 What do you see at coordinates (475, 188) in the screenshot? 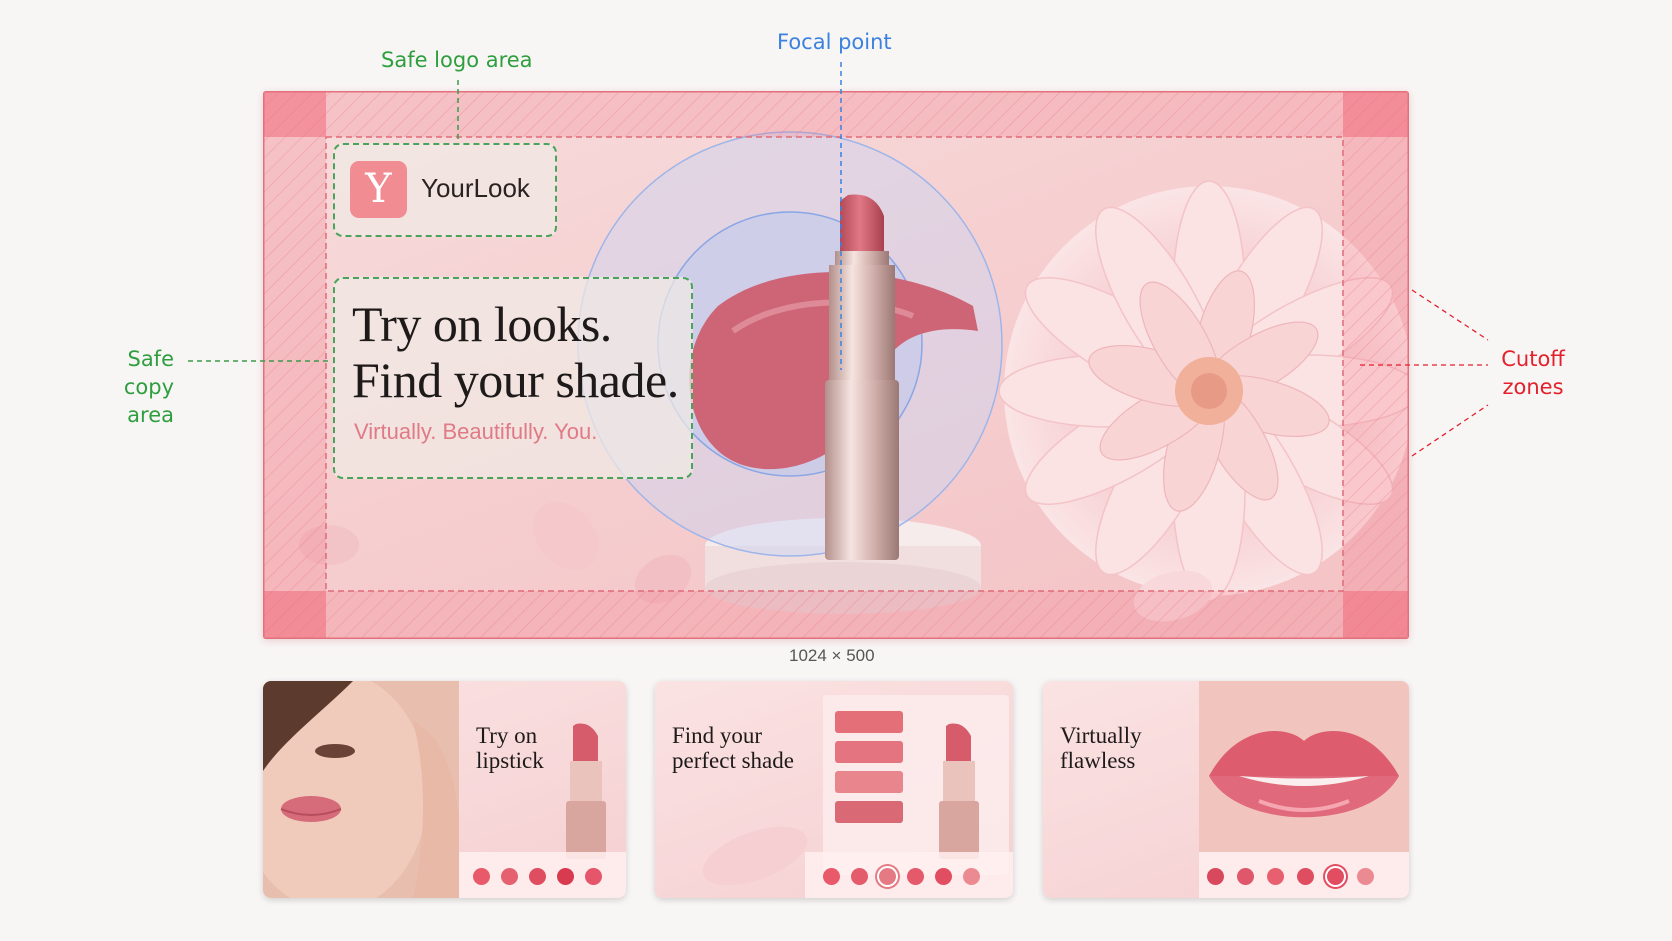
I see `brand-name: YourLook` at bounding box center [475, 188].